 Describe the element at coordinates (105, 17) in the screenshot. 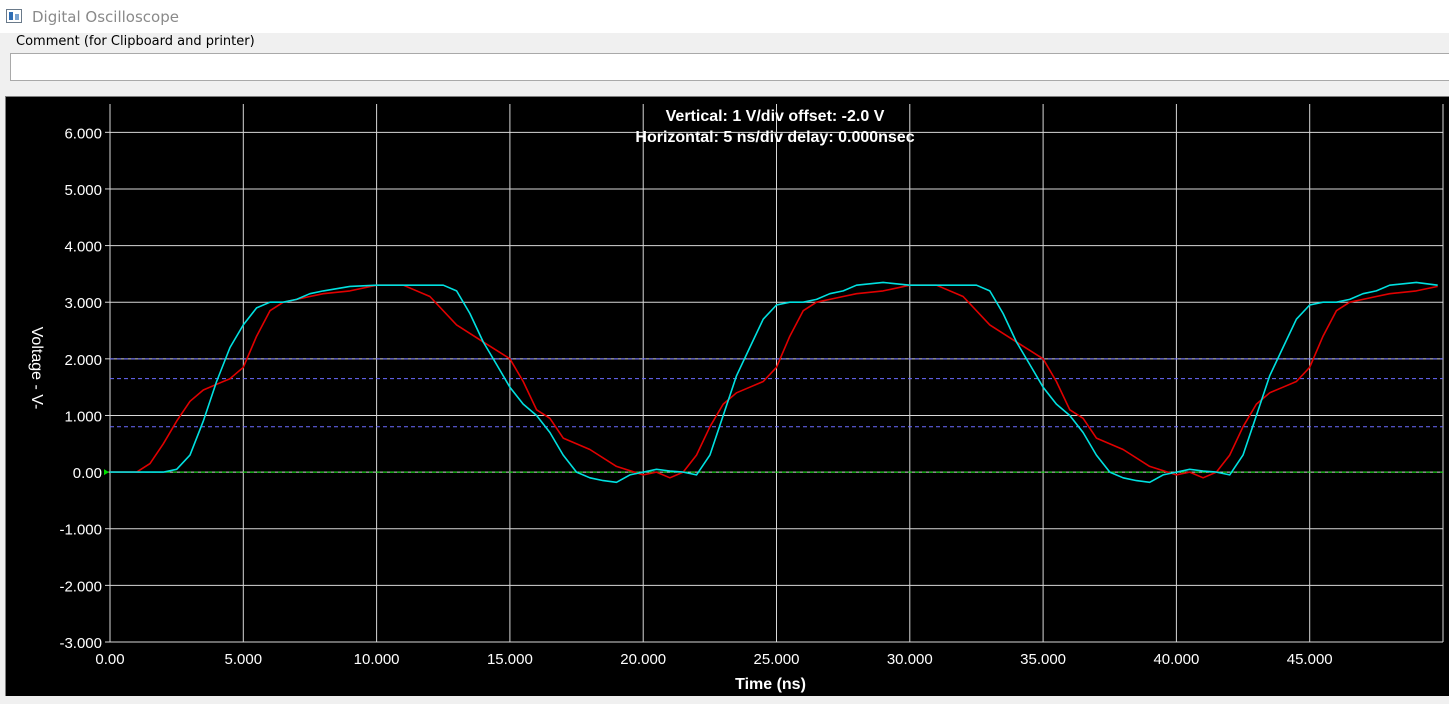

I see `window-title: Digital Oscilloscope` at that location.